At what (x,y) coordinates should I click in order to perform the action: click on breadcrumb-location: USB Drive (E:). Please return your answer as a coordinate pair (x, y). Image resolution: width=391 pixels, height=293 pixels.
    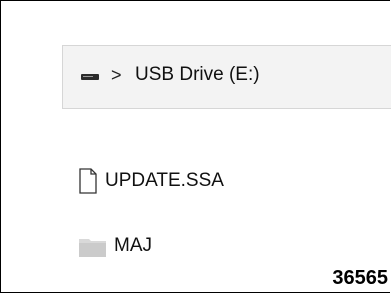
    Looking at the image, I should click on (197, 75).